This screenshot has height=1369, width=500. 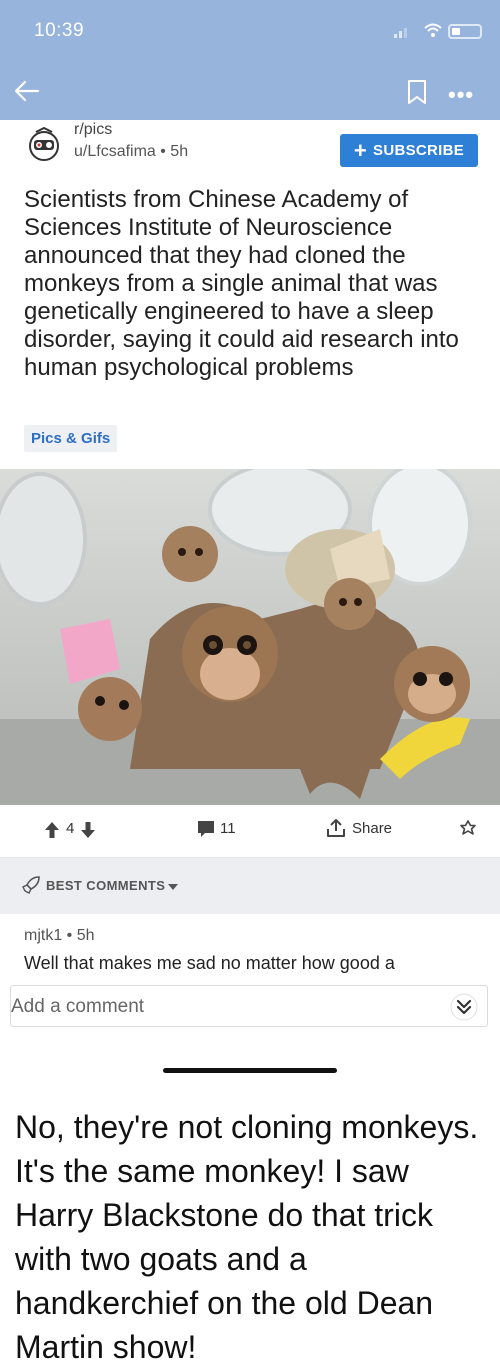 I want to click on add-comment-input: Add a comment, so click(x=249, y=1006).